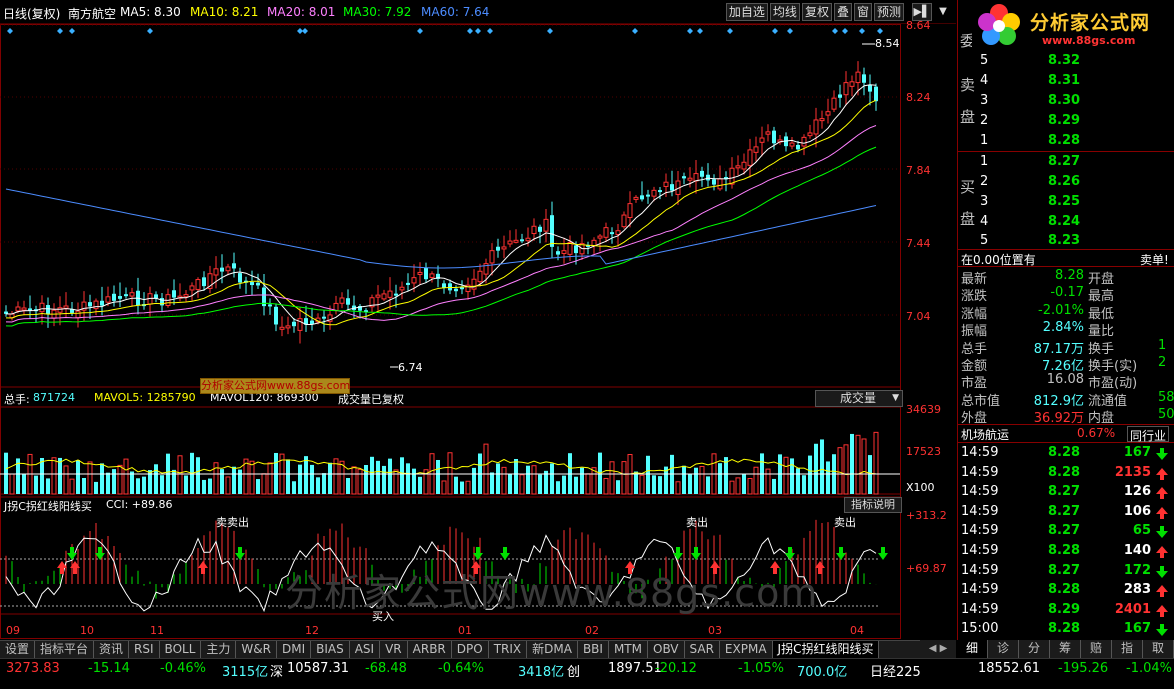 This screenshot has width=1174, height=689. What do you see at coordinates (430, 649) in the screenshot?
I see `tab-indicator: ARBR` at bounding box center [430, 649].